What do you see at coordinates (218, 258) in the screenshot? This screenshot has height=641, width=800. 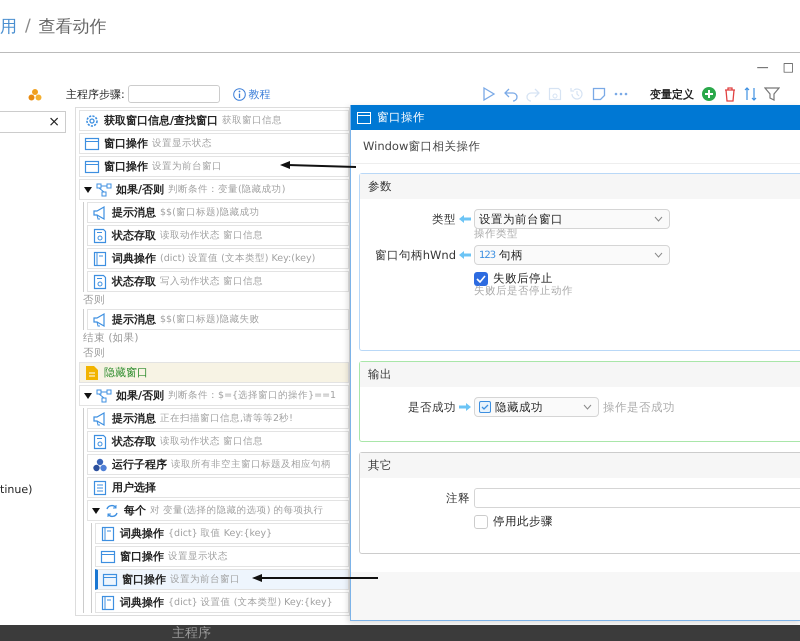 I see `step-row: 词典操作 (dict) 设置值 (文本类型) Key:(key)` at bounding box center [218, 258].